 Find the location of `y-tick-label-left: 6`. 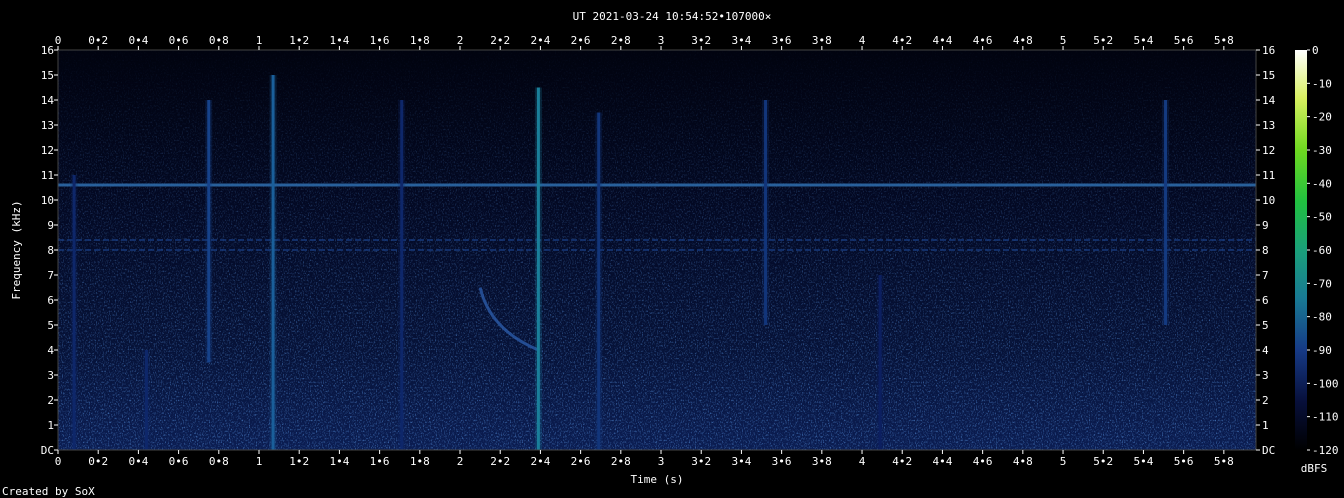

y-tick-label-left: 6 is located at coordinates (50, 300).